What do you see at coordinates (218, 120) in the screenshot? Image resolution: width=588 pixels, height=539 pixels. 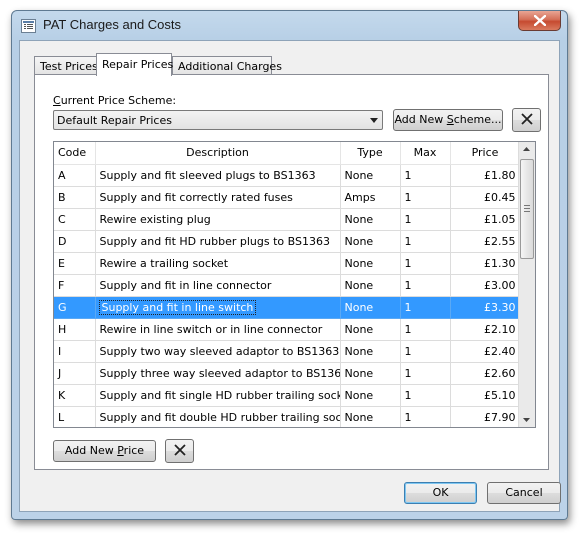 I see `price-scheme-select: Default Repair Prices` at bounding box center [218, 120].